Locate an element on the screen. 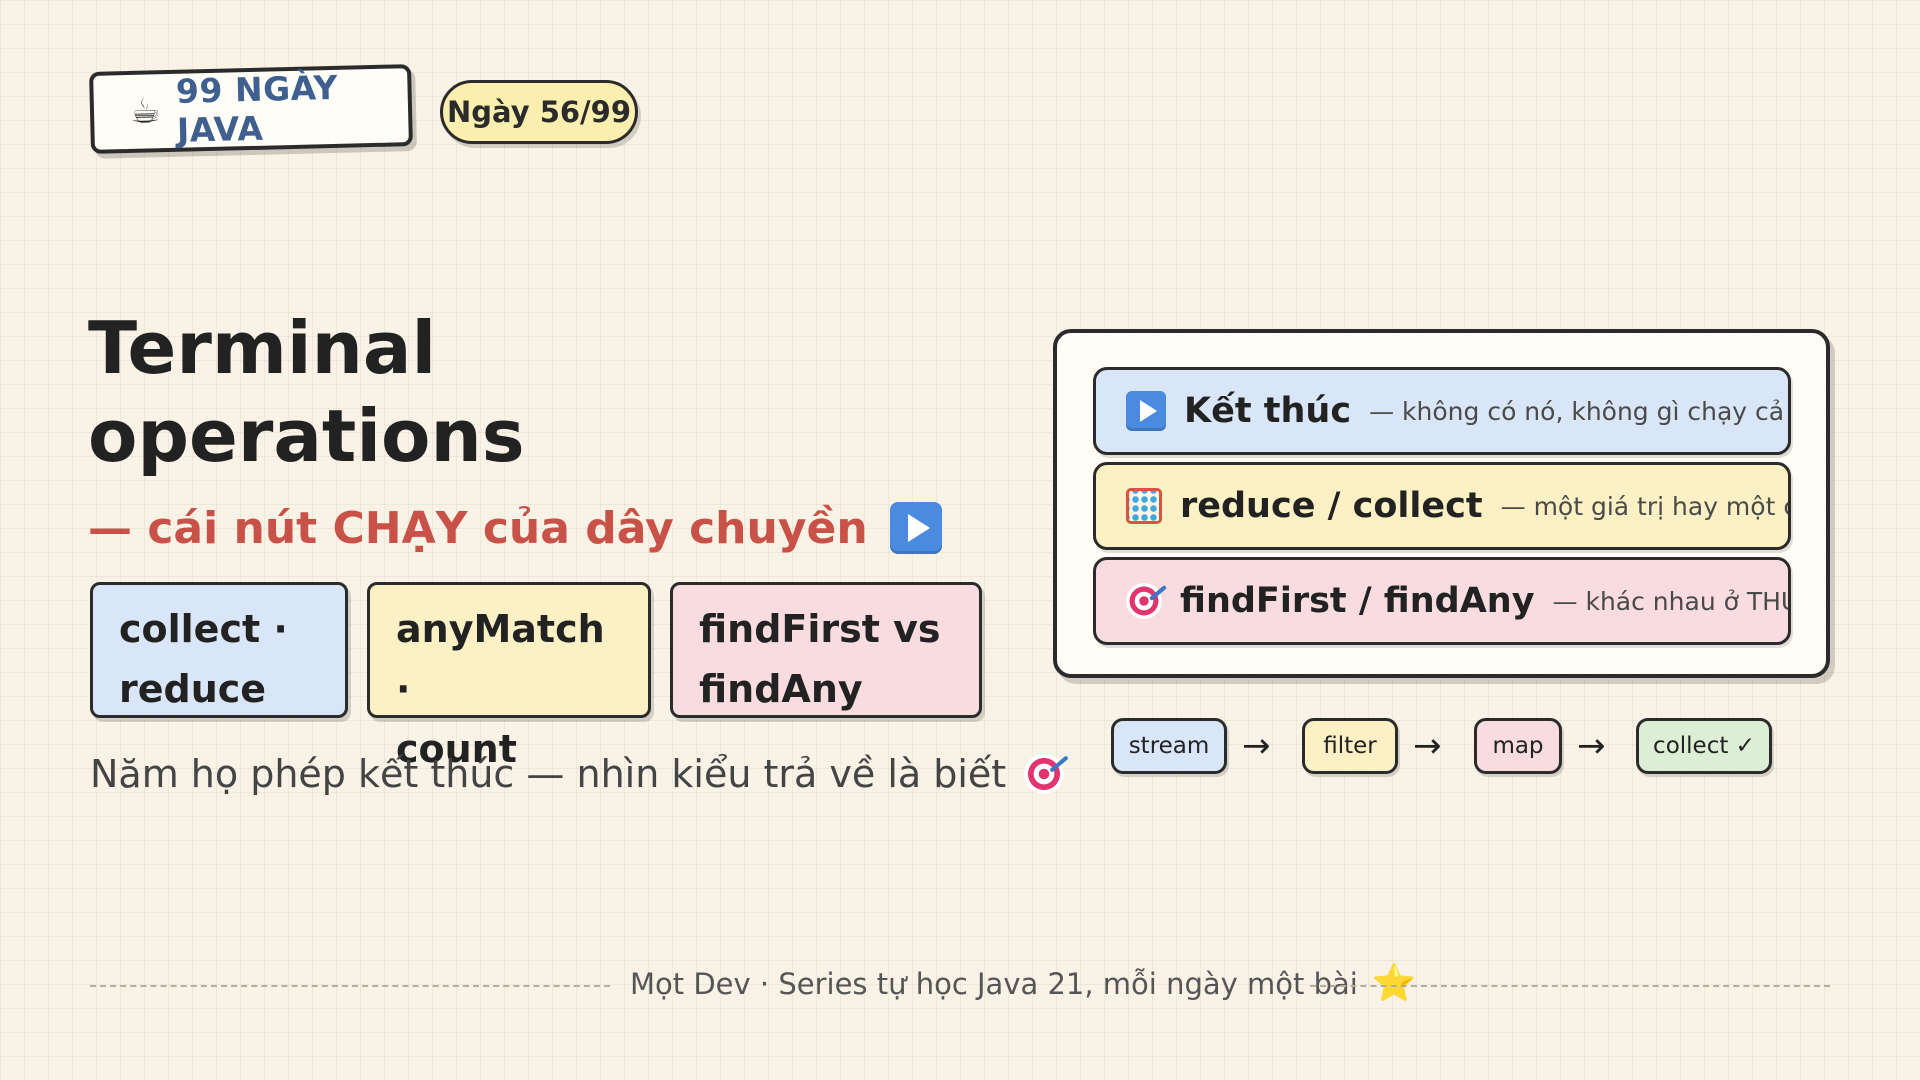 This screenshot has width=1920, height=1080. topic-card-anymatch-count: anyMatch · count is located at coordinates (509, 676).